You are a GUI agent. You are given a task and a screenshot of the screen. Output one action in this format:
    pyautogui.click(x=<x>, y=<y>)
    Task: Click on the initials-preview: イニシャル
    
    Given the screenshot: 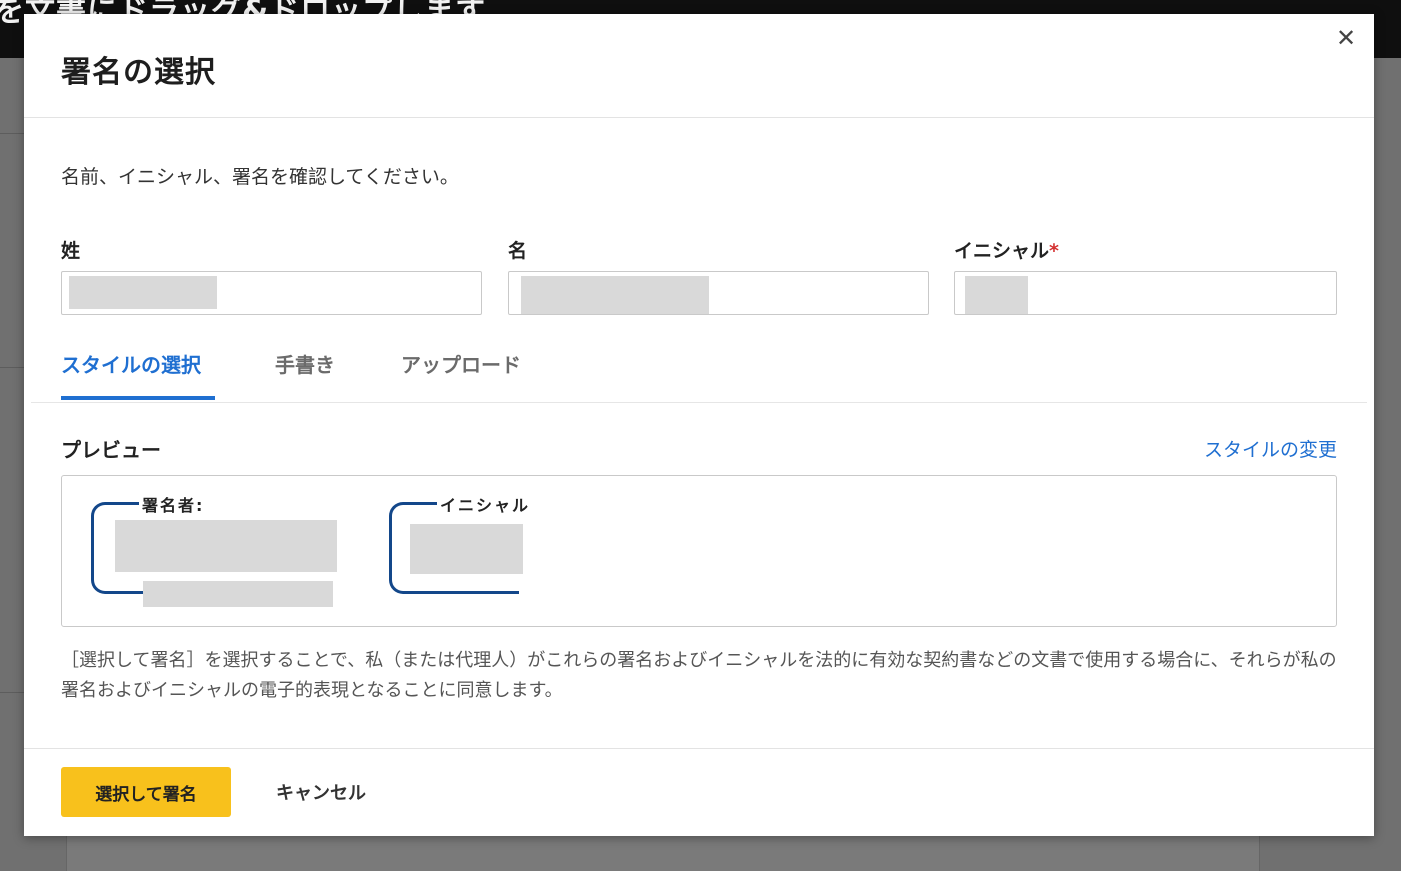 What is the action you would take?
    pyautogui.click(x=469, y=545)
    